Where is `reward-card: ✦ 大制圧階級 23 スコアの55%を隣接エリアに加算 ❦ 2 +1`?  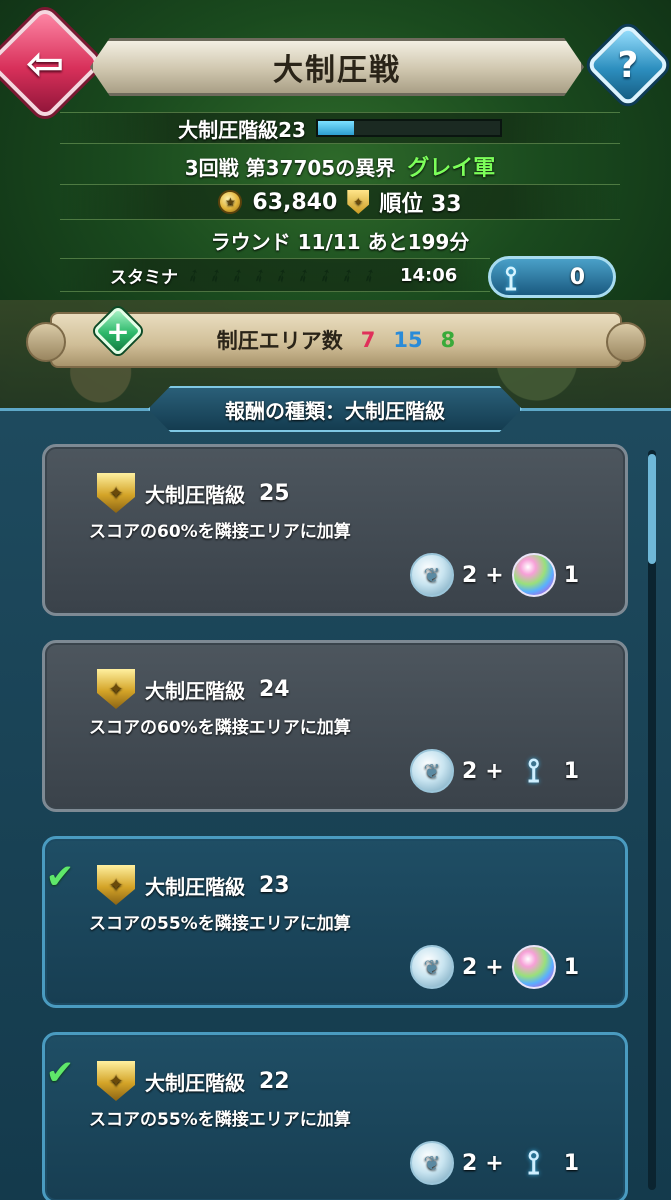
reward-card: ✦ 大制圧階級 23 スコアの55%を隣接エリアに加算 ❦ 2 +1 is located at coordinates (335, 922).